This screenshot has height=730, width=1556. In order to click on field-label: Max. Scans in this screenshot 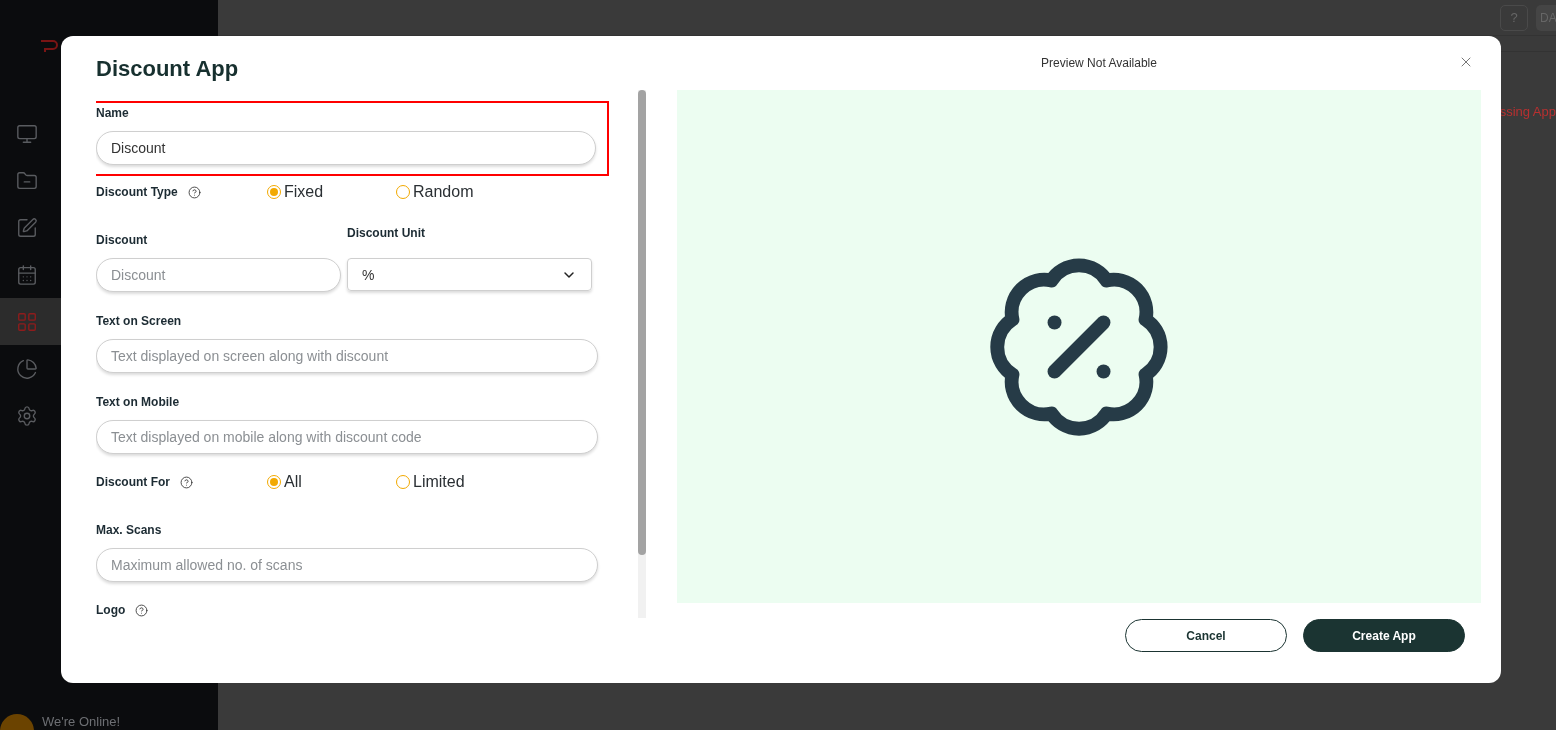, I will do `click(129, 530)`.